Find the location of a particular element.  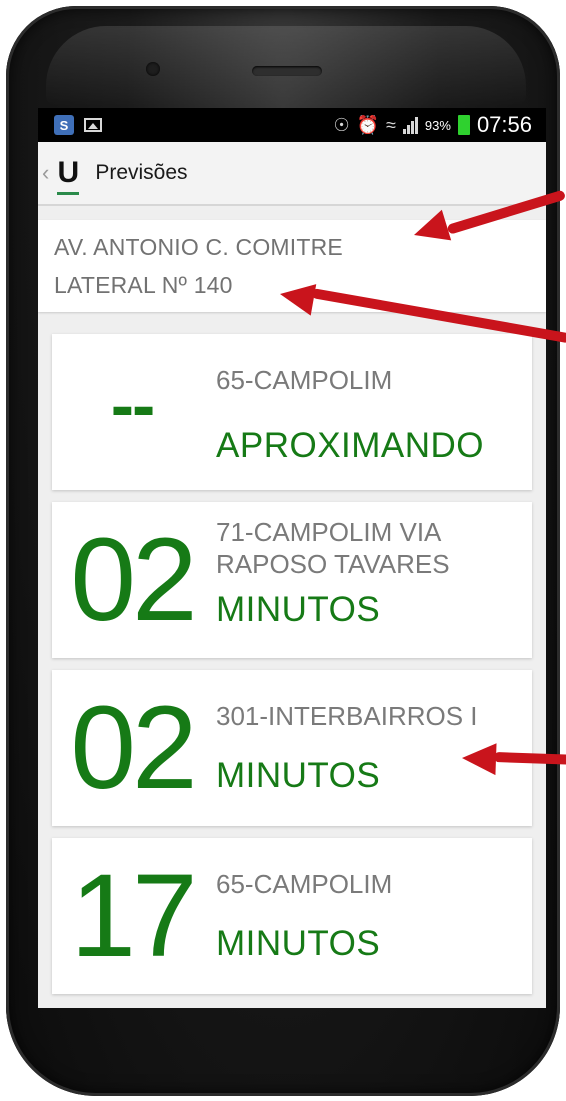

status-bar: S ☉ ⏰ ≈ 93% 07:56 is located at coordinates (292, 125).